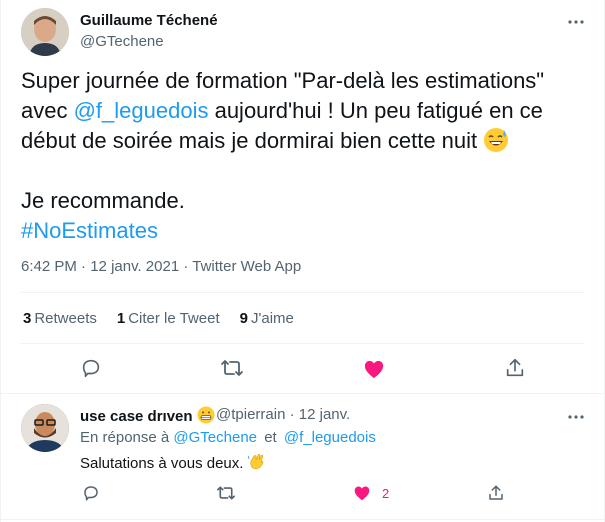 This screenshot has height=522, width=605. What do you see at coordinates (374, 369) in the screenshot?
I see `like-icon` at bounding box center [374, 369].